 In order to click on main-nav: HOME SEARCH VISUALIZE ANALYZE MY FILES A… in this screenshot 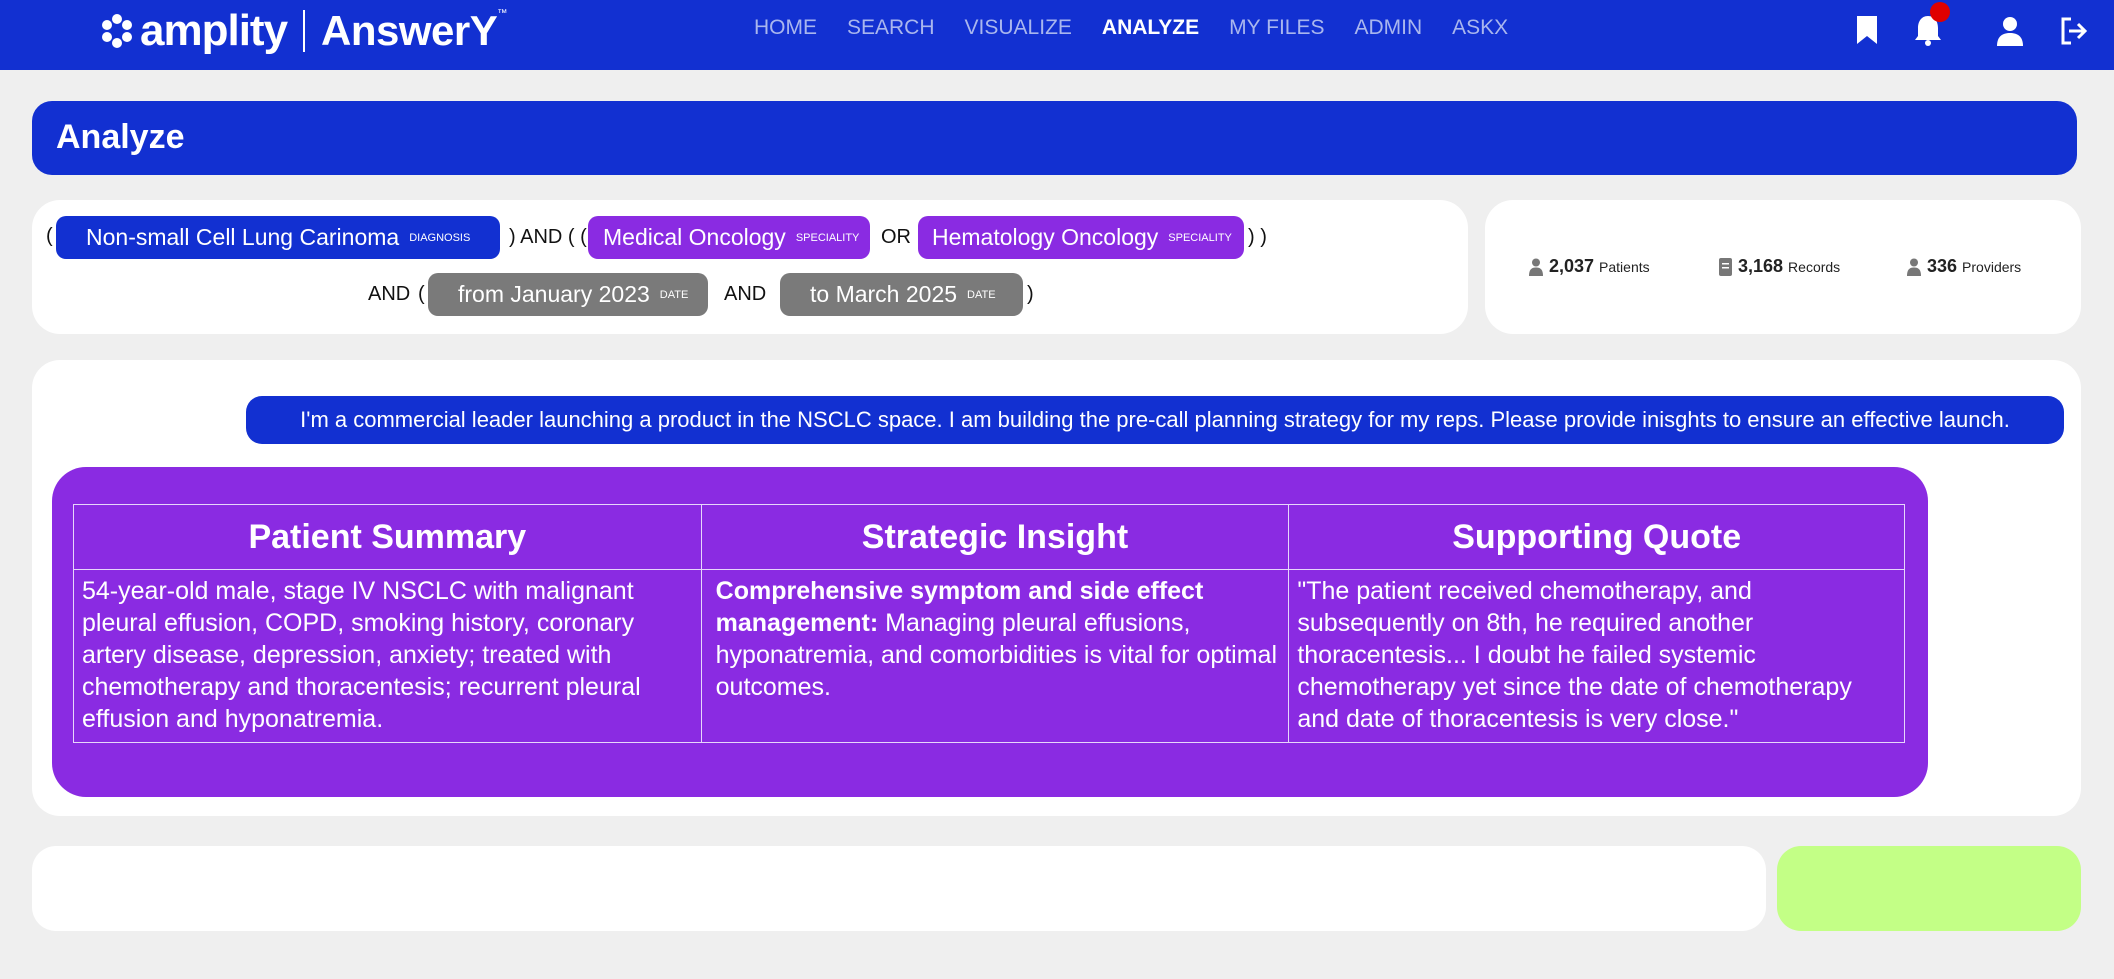, I will do `click(1146, 28)`.